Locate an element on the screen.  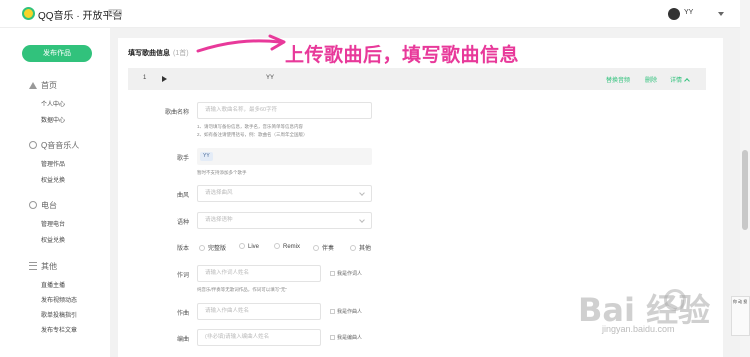
version-radio-live: Live is located at coordinates (249, 246).